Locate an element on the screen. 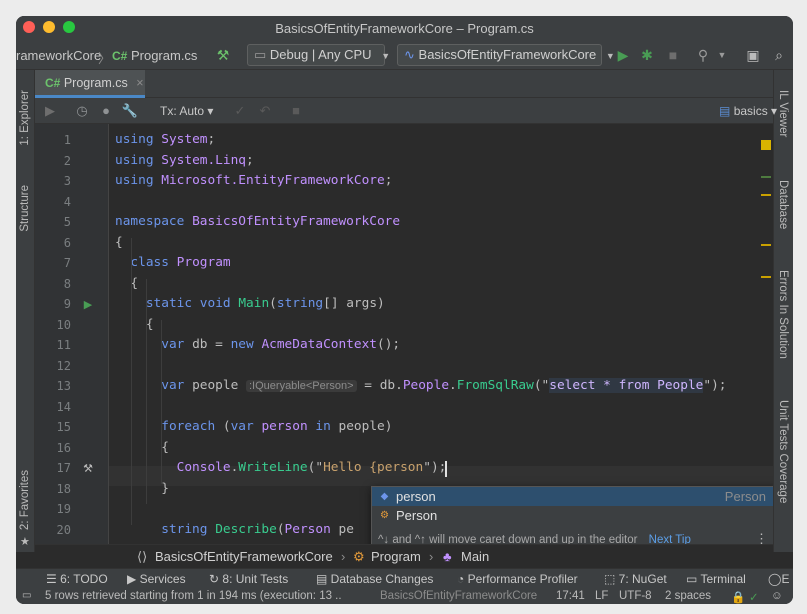  breadcrumb-class: Program is located at coordinates (396, 556).